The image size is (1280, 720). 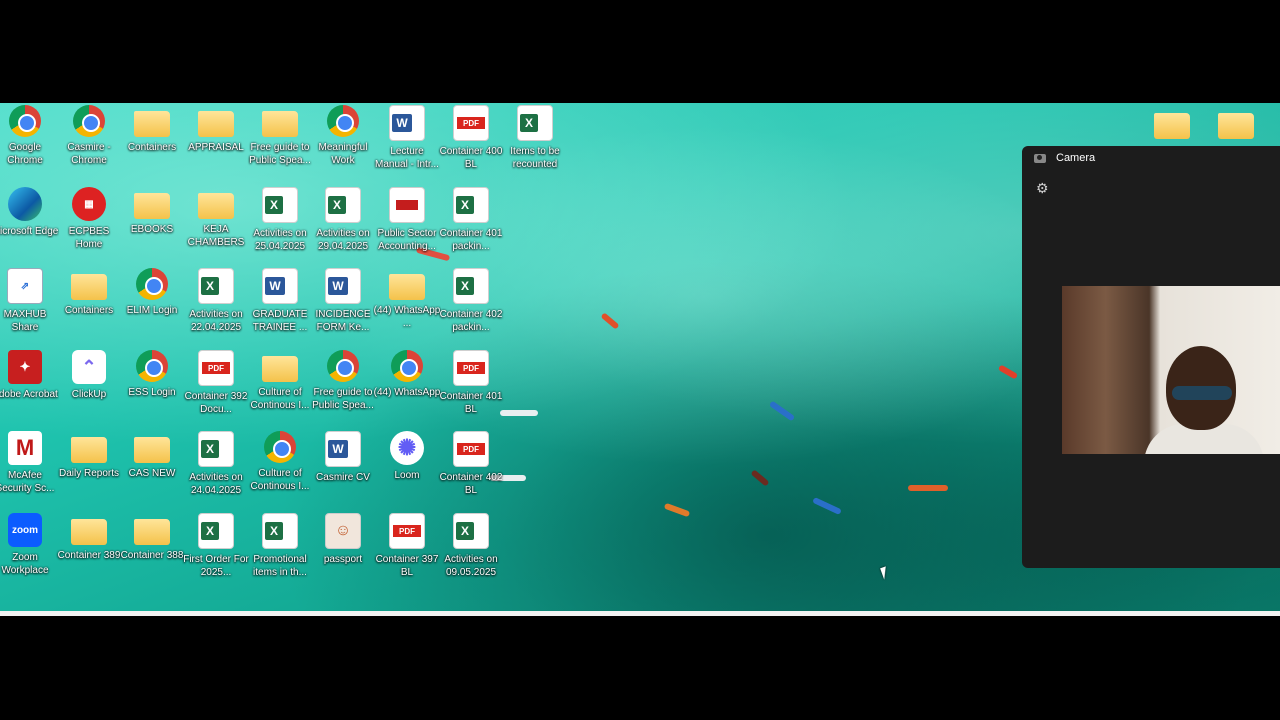 I want to click on desktop-icon: EBOOKS, so click(x=152, y=225).